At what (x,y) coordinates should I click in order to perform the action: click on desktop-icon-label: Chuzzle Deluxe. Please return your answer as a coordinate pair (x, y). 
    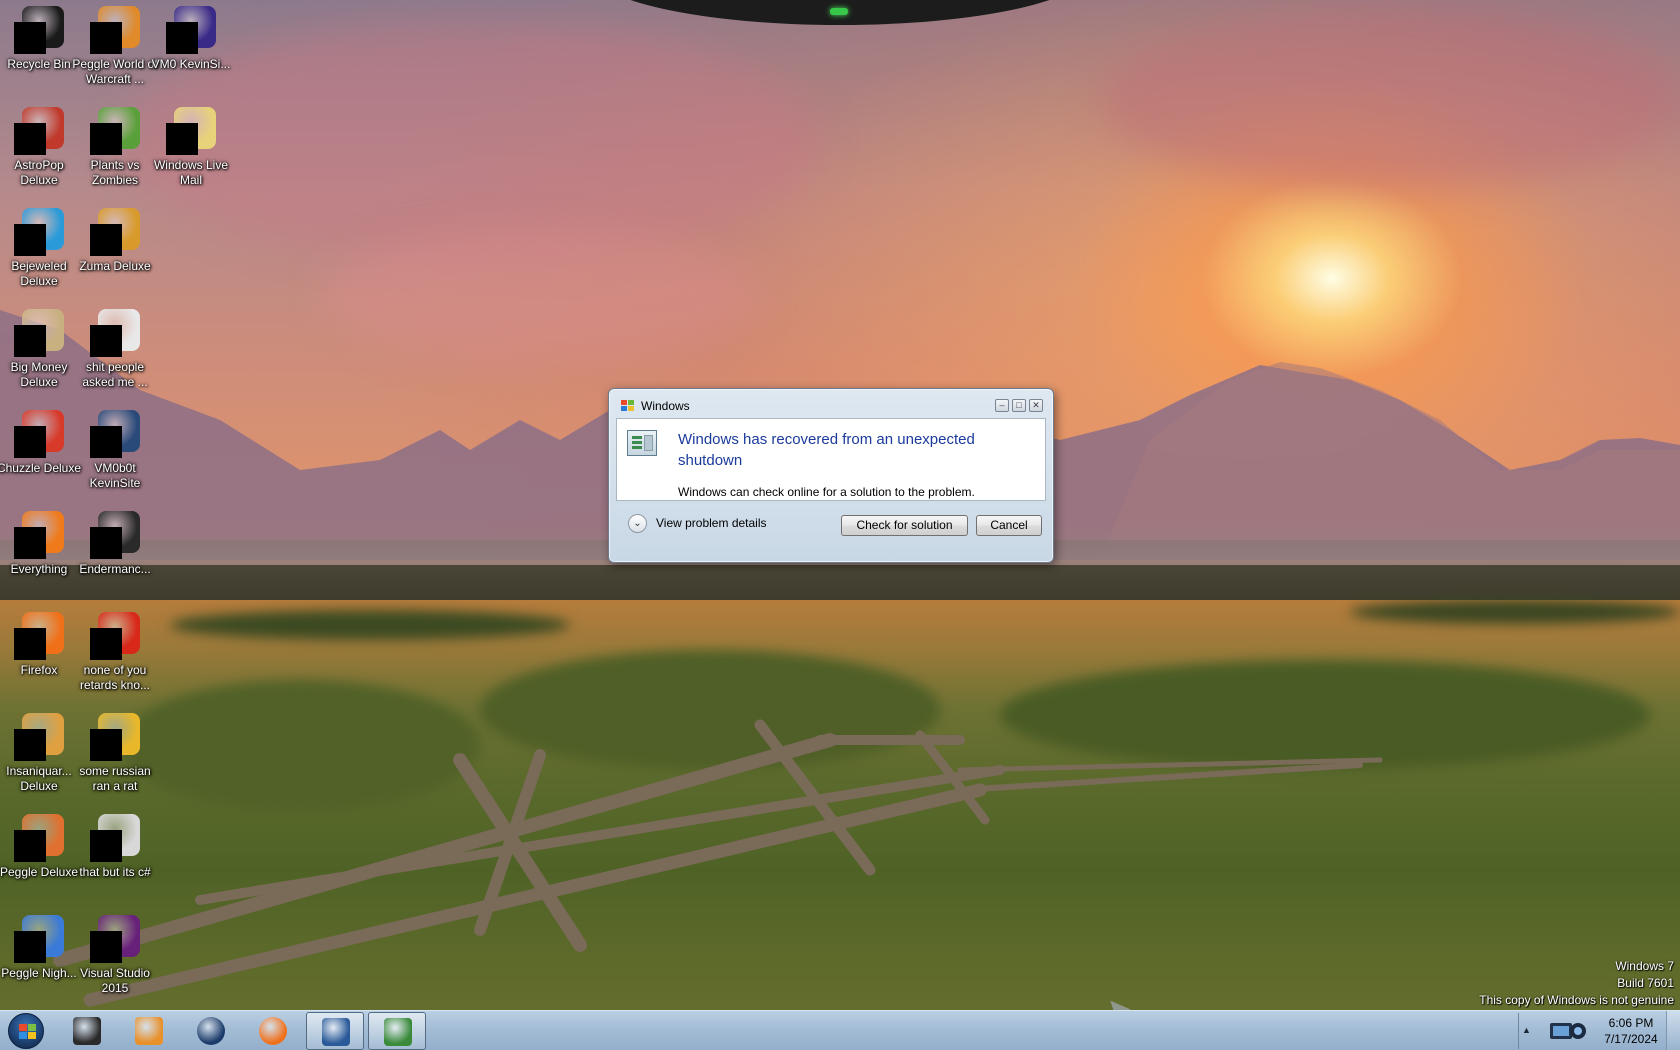
    Looking at the image, I should click on (41, 468).